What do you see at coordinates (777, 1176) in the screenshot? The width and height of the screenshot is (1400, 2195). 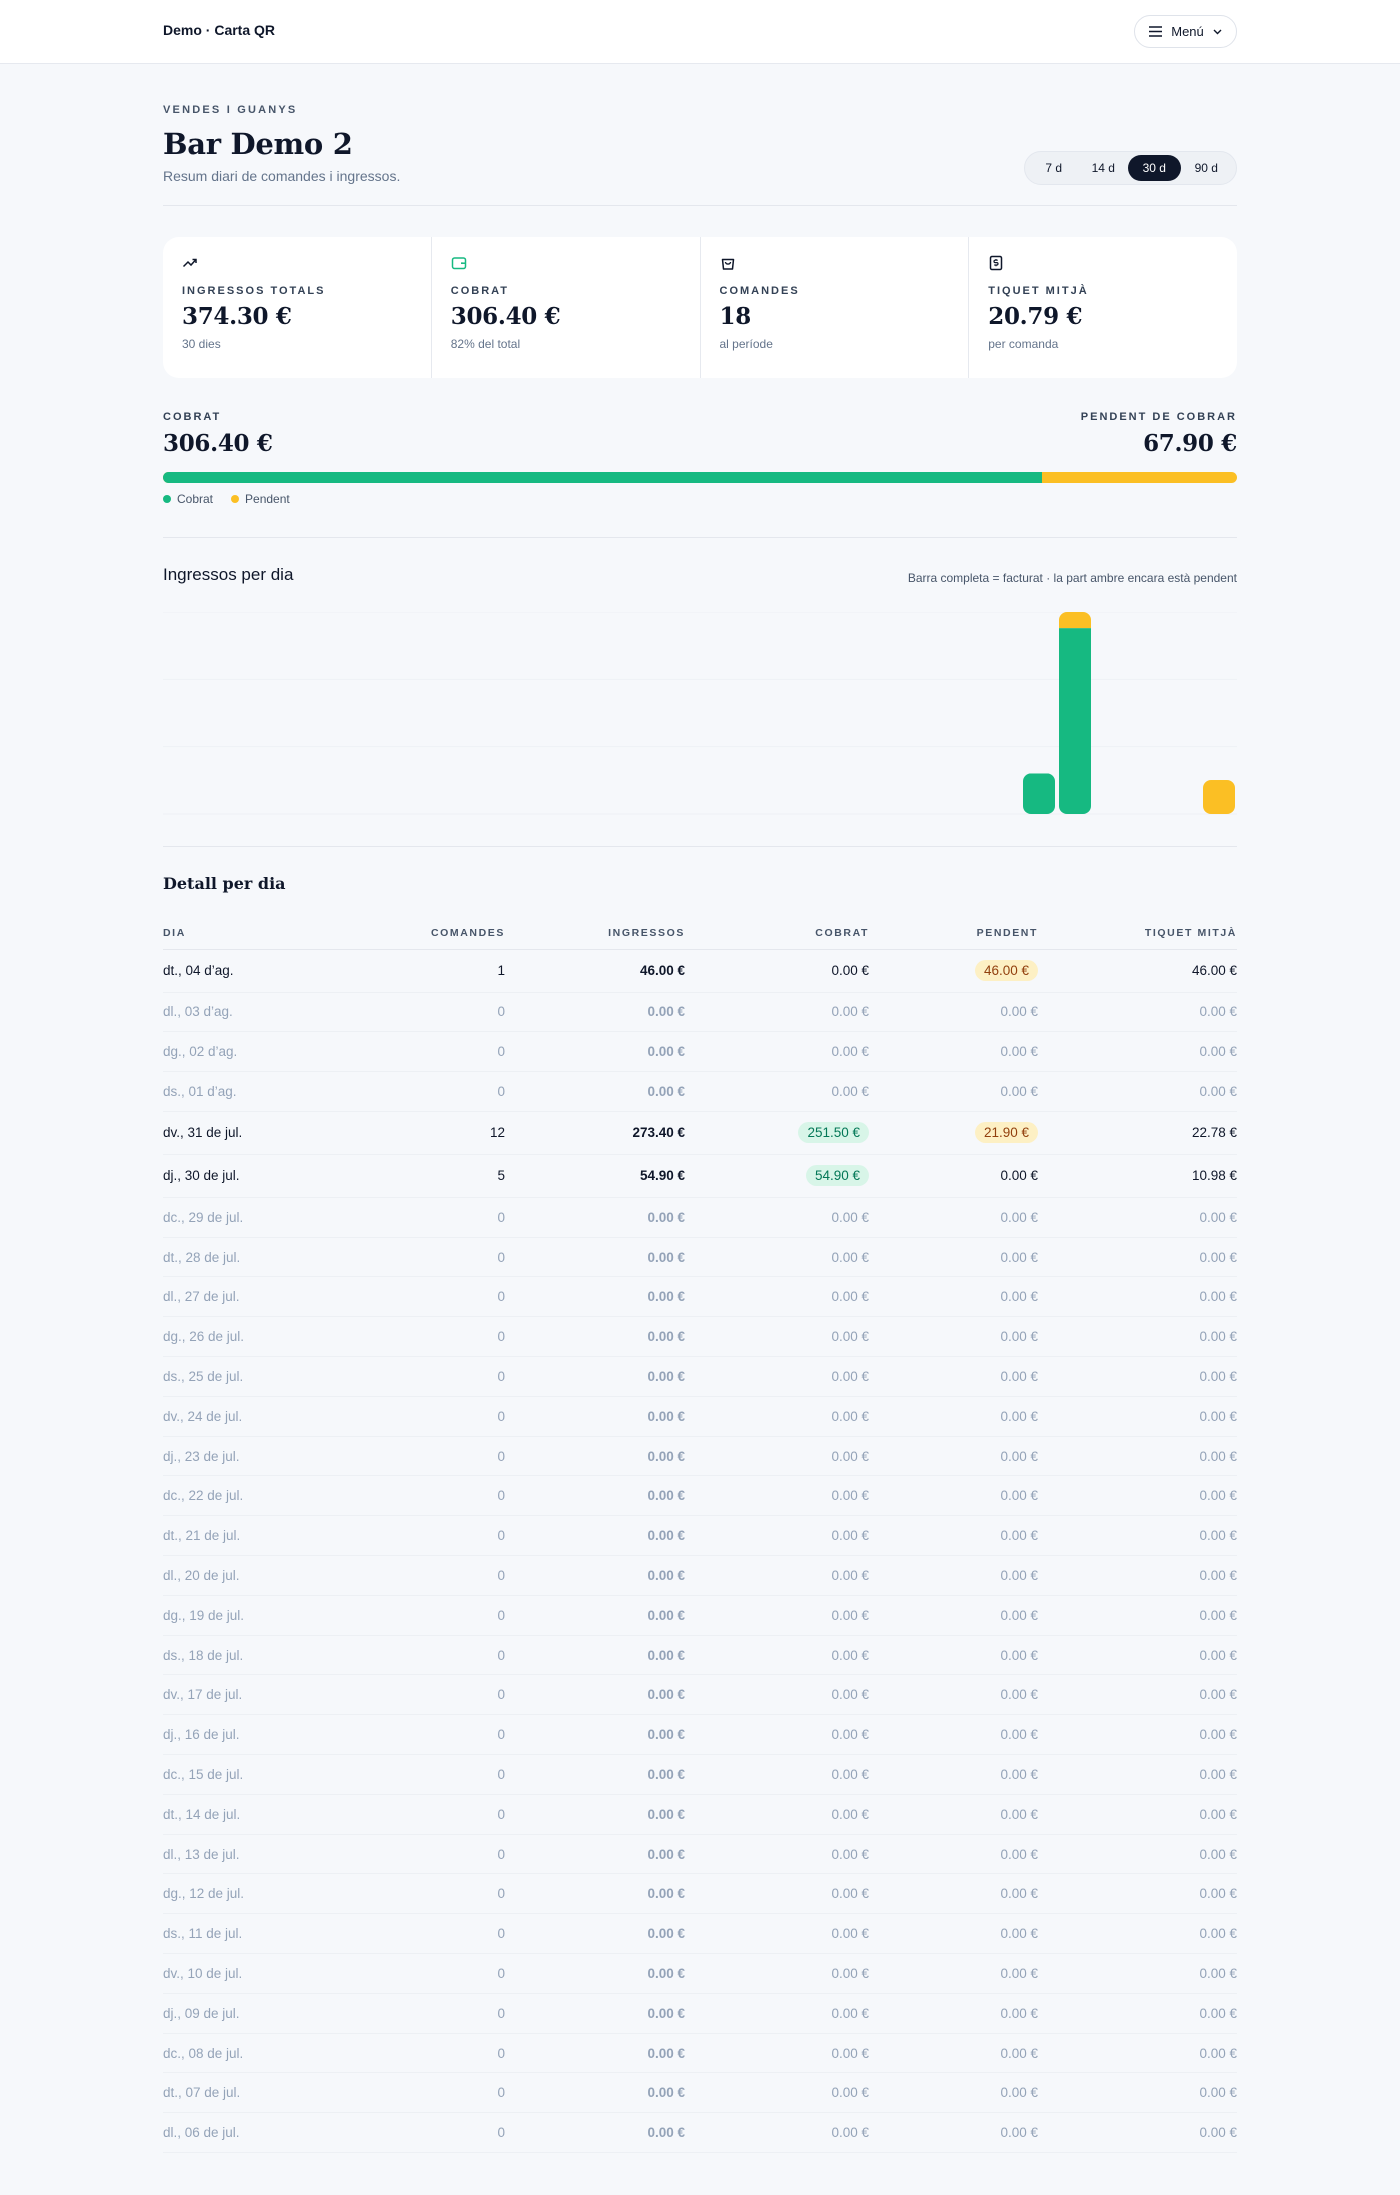 I see `cell-paid: 54.90 €` at bounding box center [777, 1176].